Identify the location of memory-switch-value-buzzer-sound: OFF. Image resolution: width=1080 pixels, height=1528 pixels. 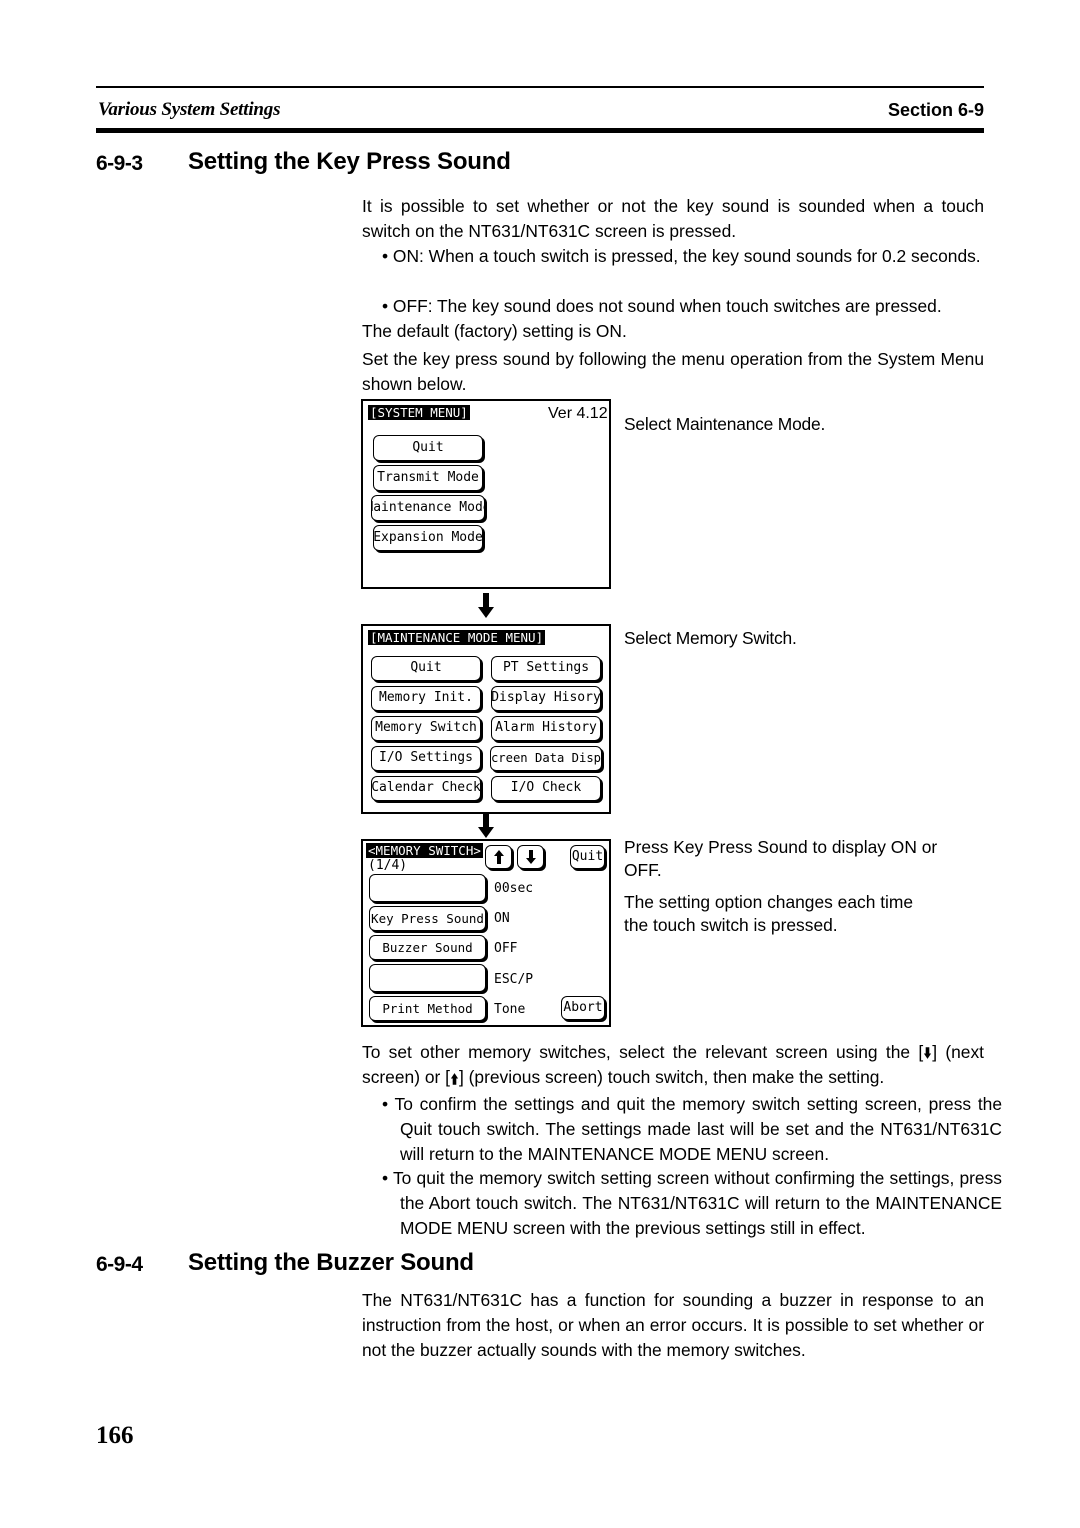
(506, 948).